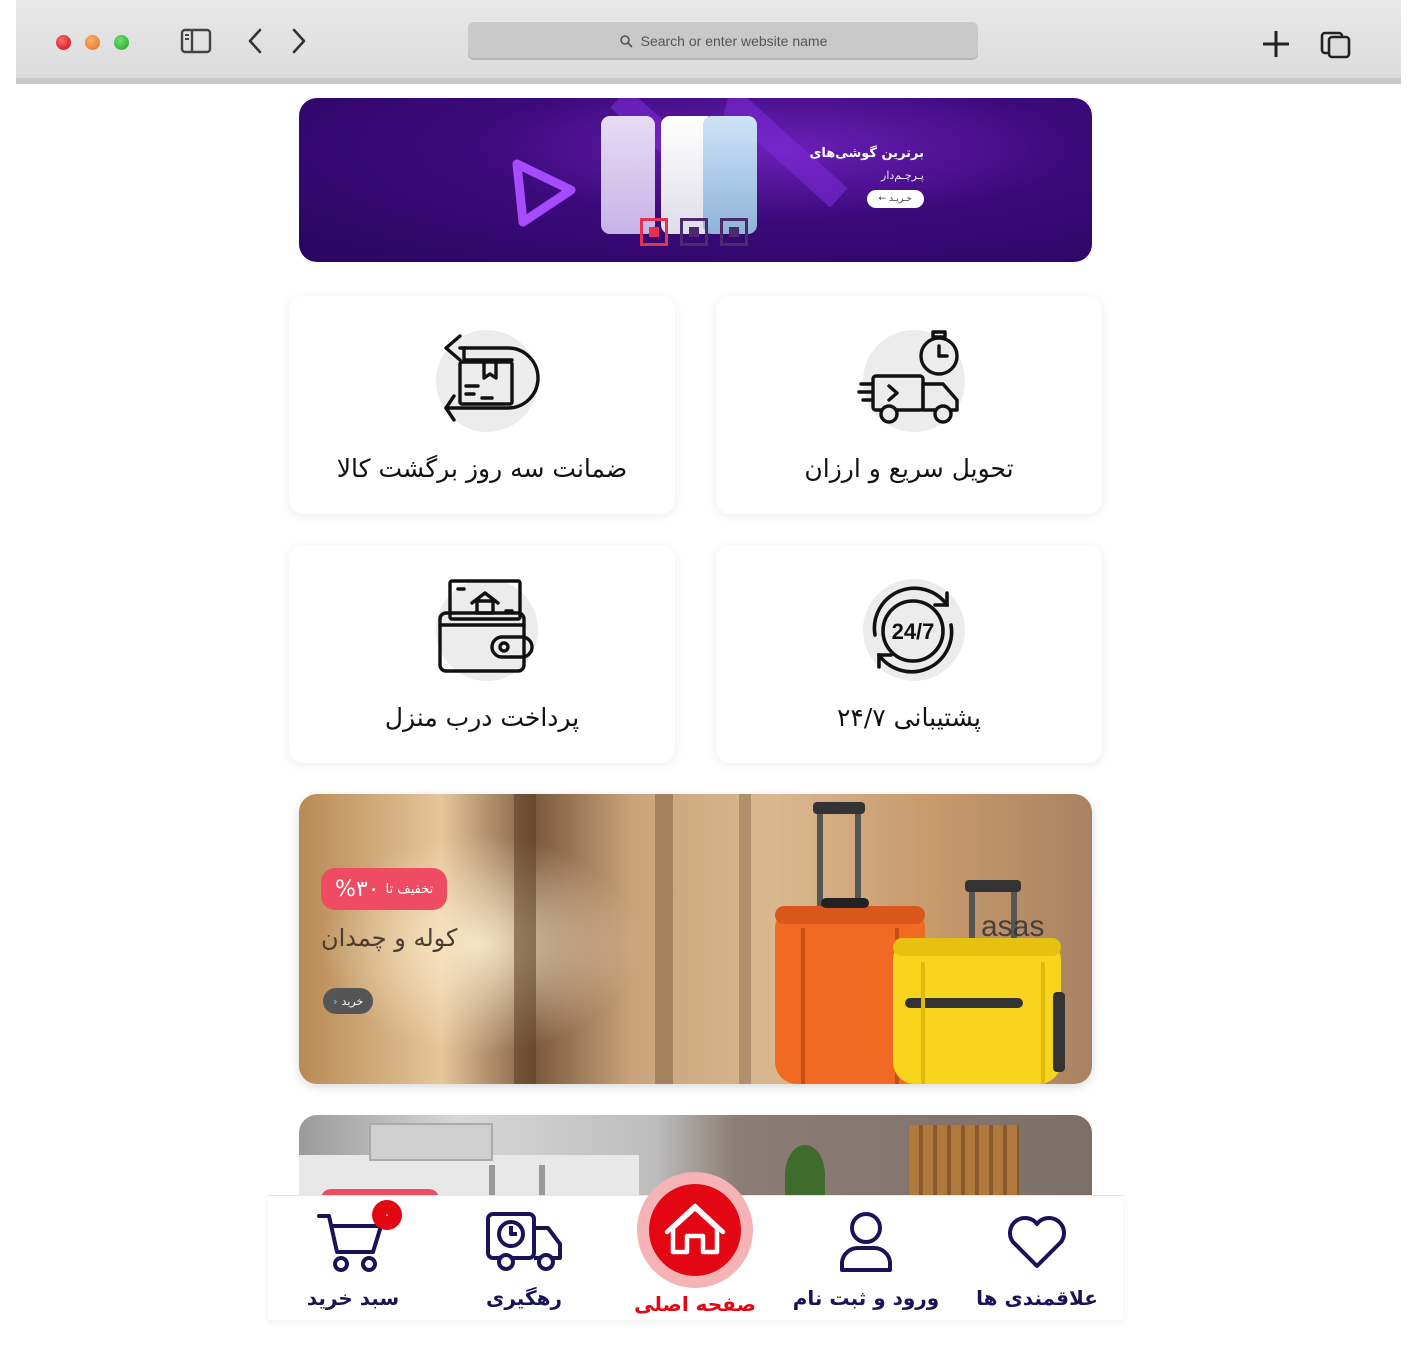 This screenshot has height=1349, width=1417. I want to click on return-box-icon, so click(492, 378).